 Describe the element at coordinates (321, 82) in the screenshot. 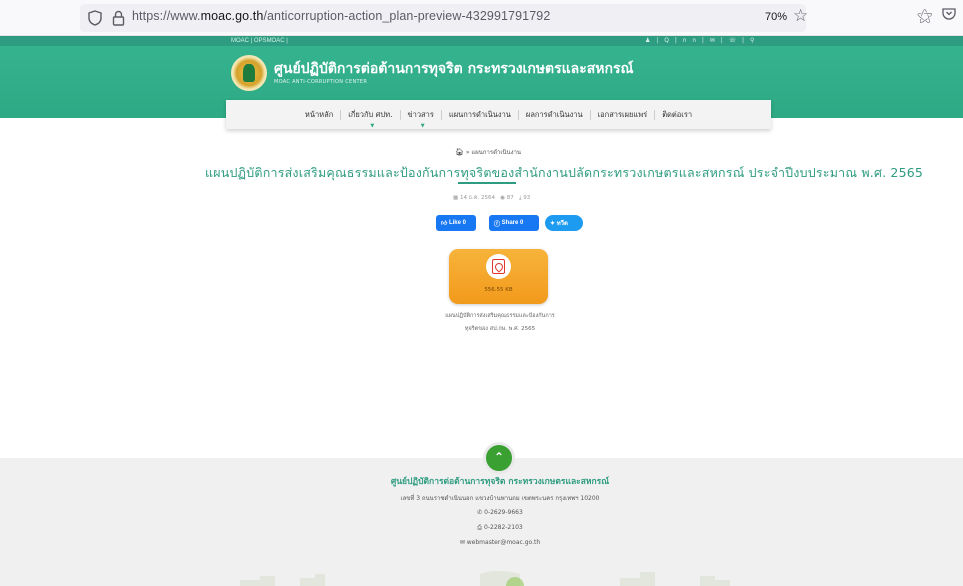

I see `site-subtitle: MOAC ANTI-CORRUPTION CENTER` at that location.